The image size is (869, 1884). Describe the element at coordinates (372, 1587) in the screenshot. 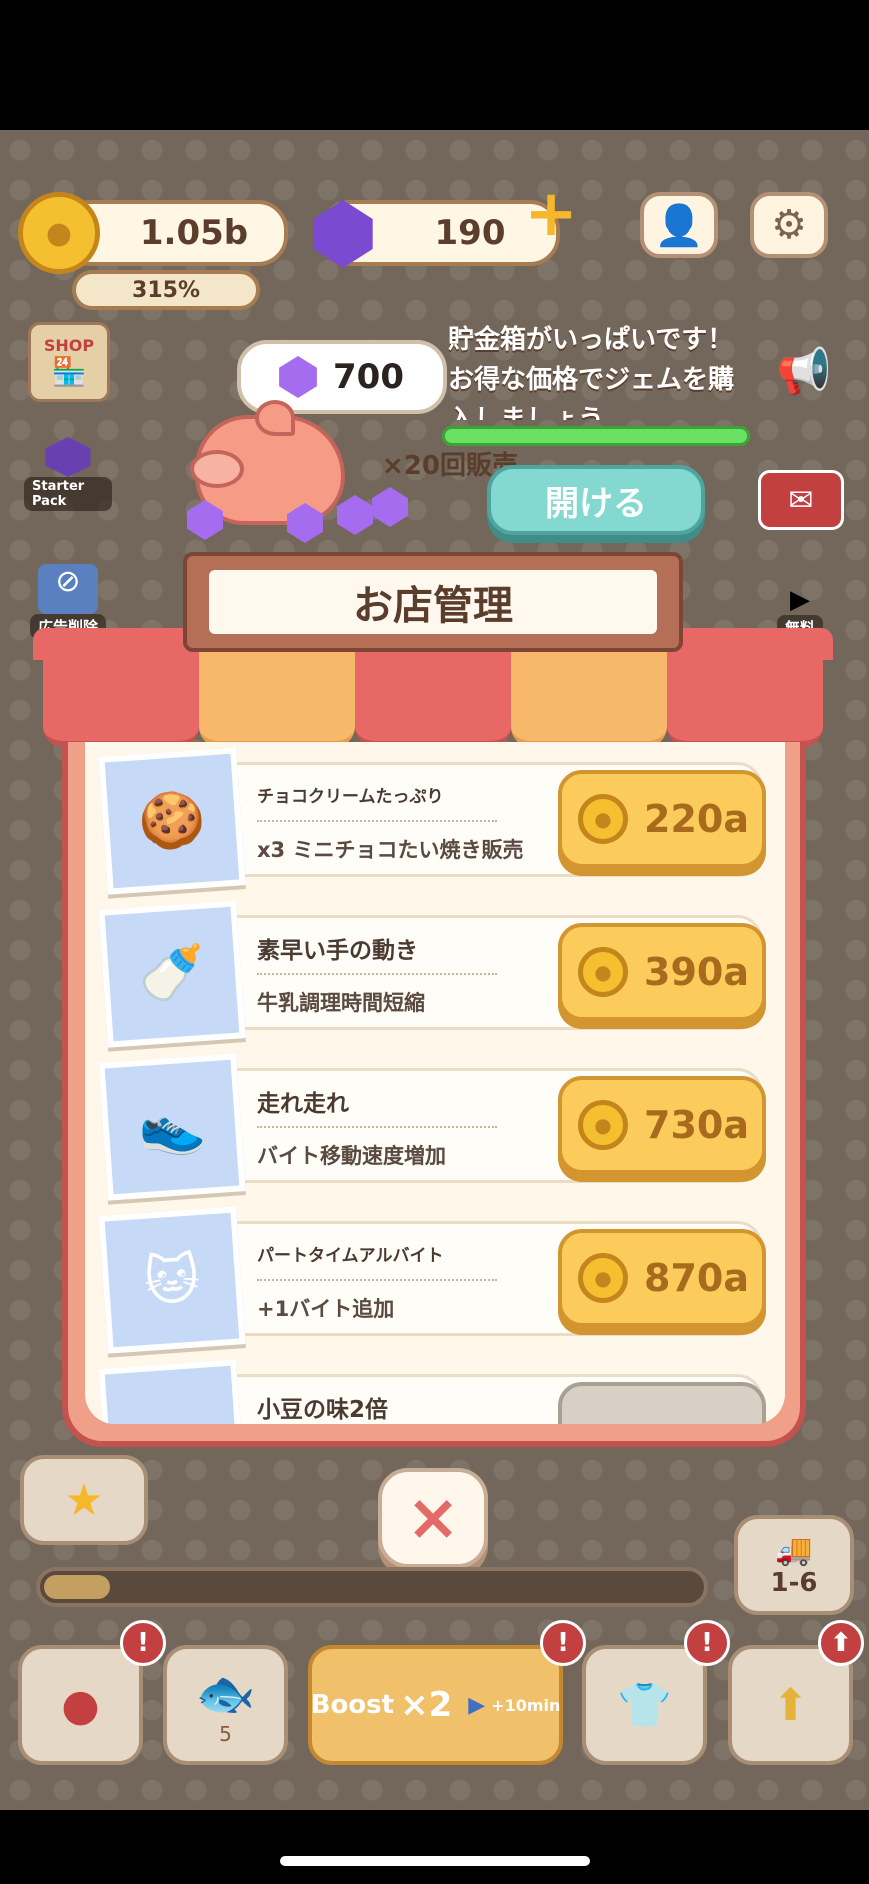

I see `level-progress-bar` at that location.